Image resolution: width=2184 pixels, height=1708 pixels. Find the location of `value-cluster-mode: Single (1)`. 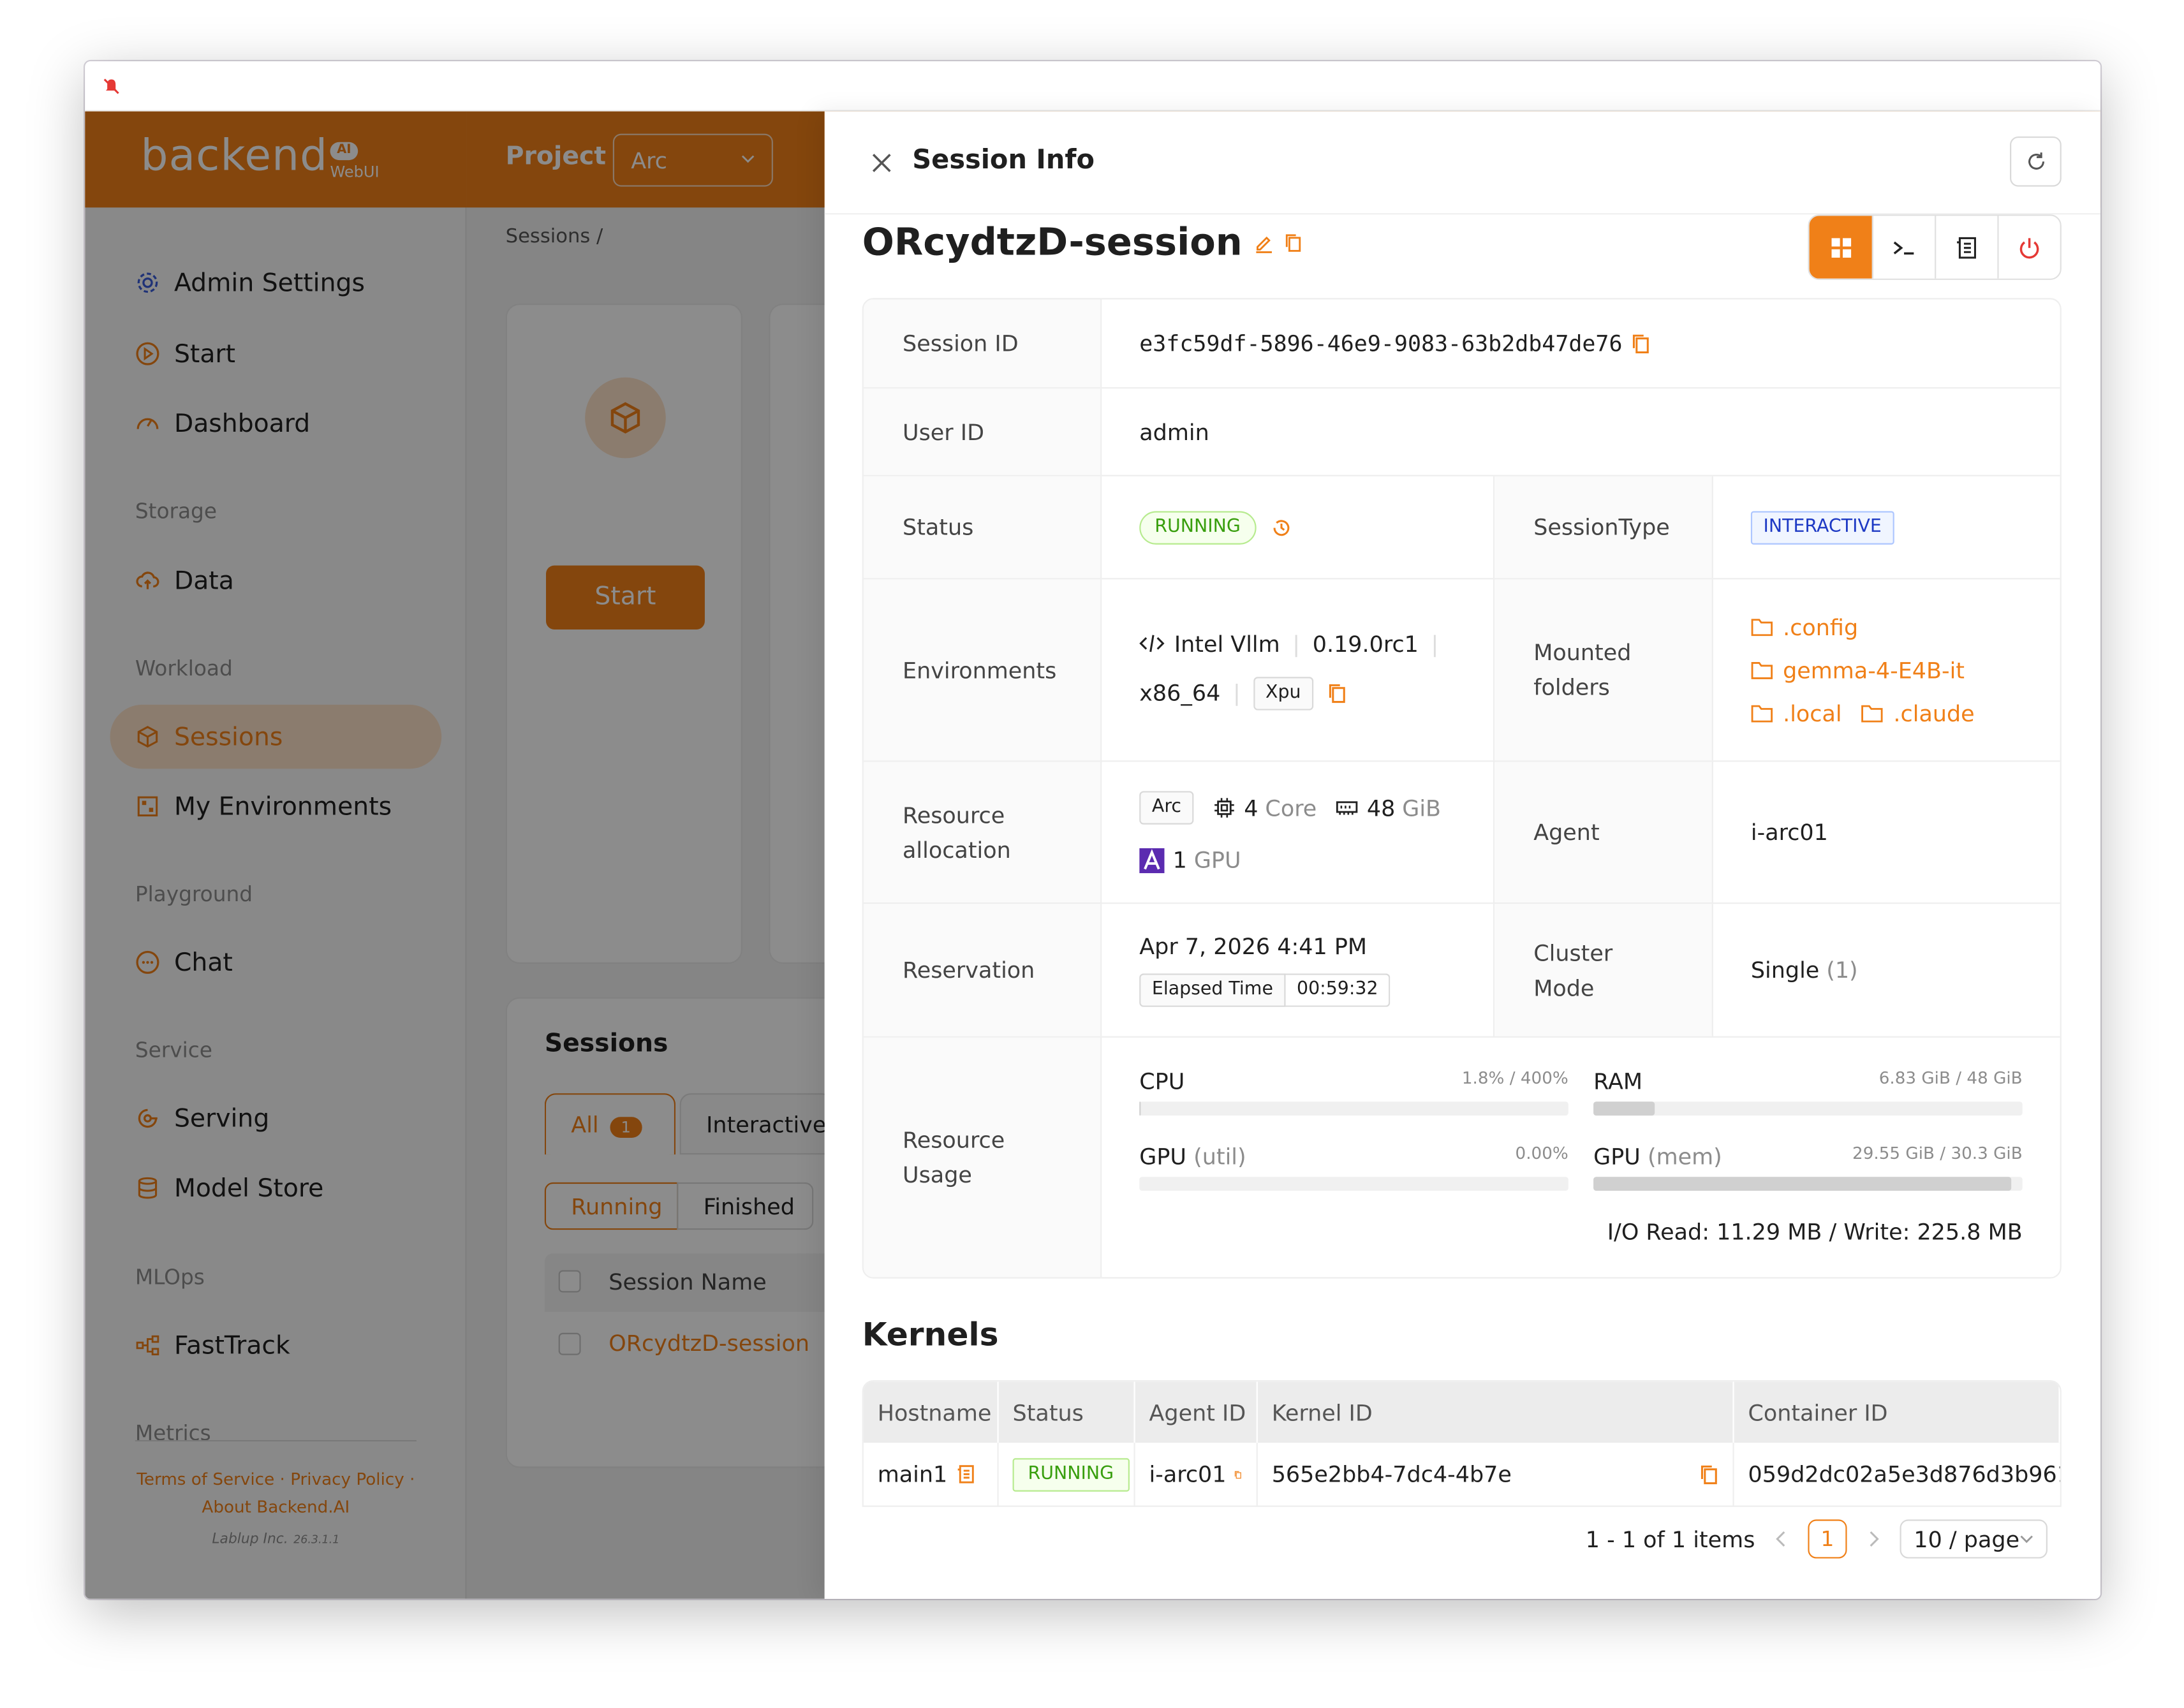

value-cluster-mode: Single (1) is located at coordinates (1886, 970).